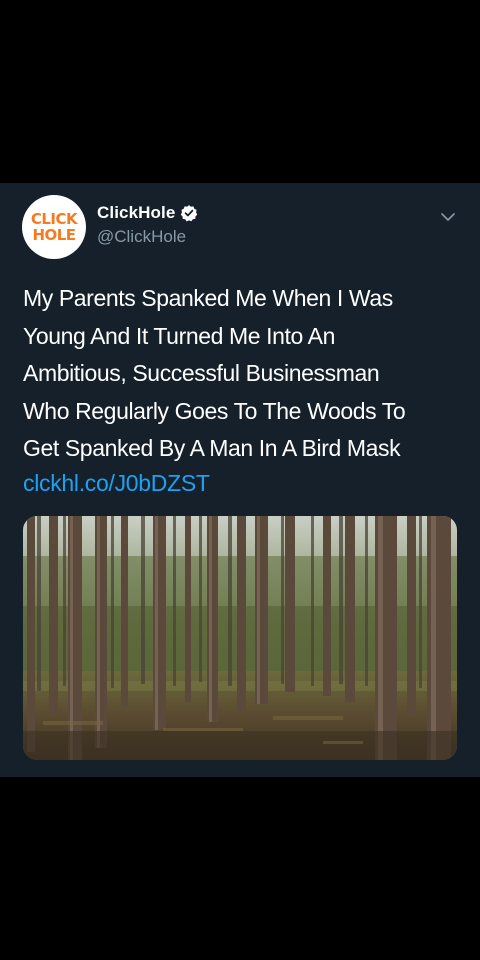 Image resolution: width=480 pixels, height=960 pixels. I want to click on avatar-logo-line-1: CLICK, so click(54, 218).